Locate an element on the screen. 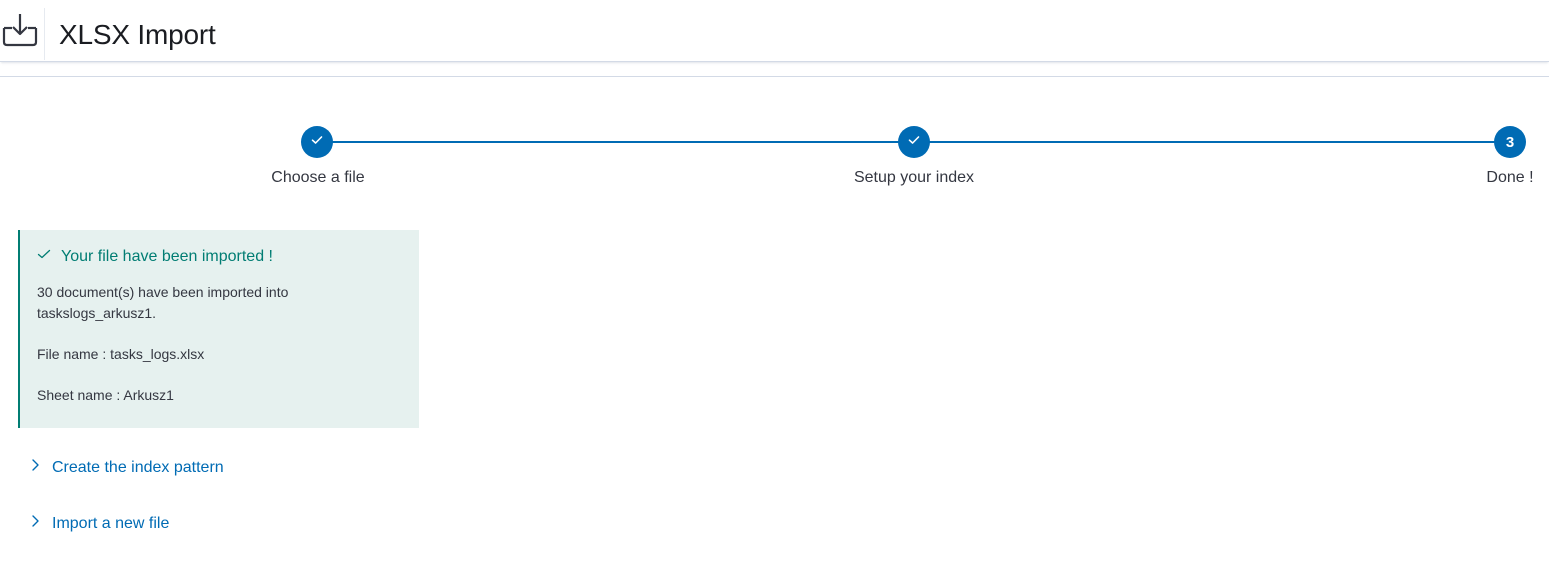 The height and width of the screenshot is (568, 1549). step-3-label: Done ! is located at coordinates (1509, 178).